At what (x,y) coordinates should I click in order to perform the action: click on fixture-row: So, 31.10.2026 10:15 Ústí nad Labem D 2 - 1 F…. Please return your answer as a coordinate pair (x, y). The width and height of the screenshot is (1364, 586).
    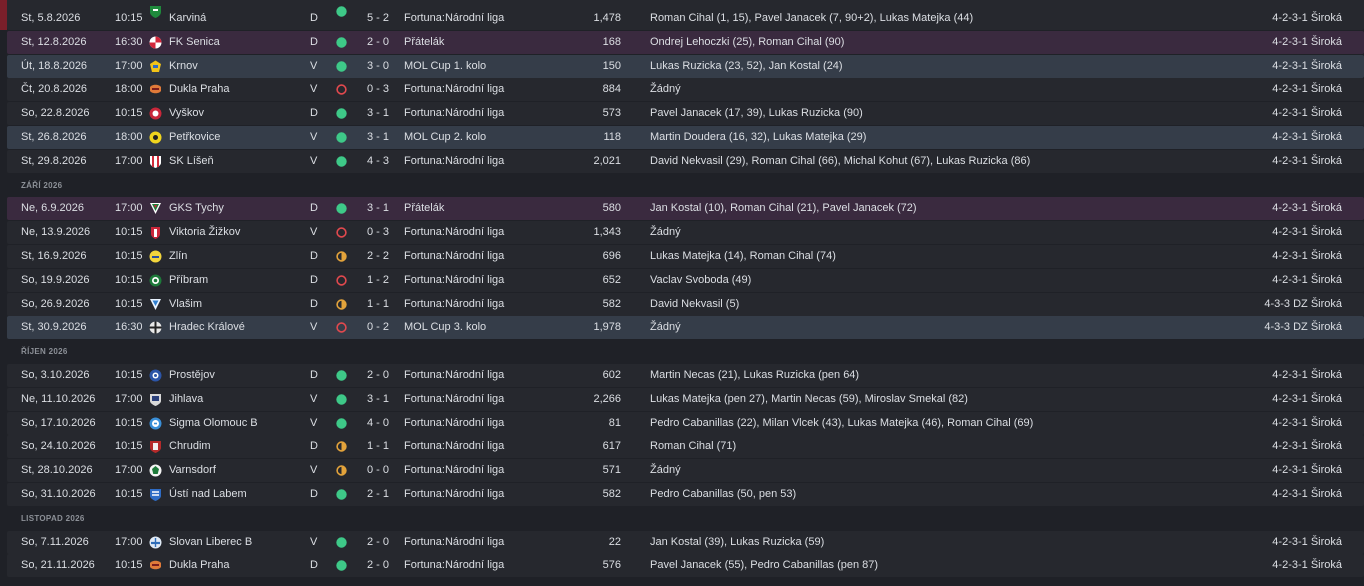
    Looking at the image, I should click on (685, 494).